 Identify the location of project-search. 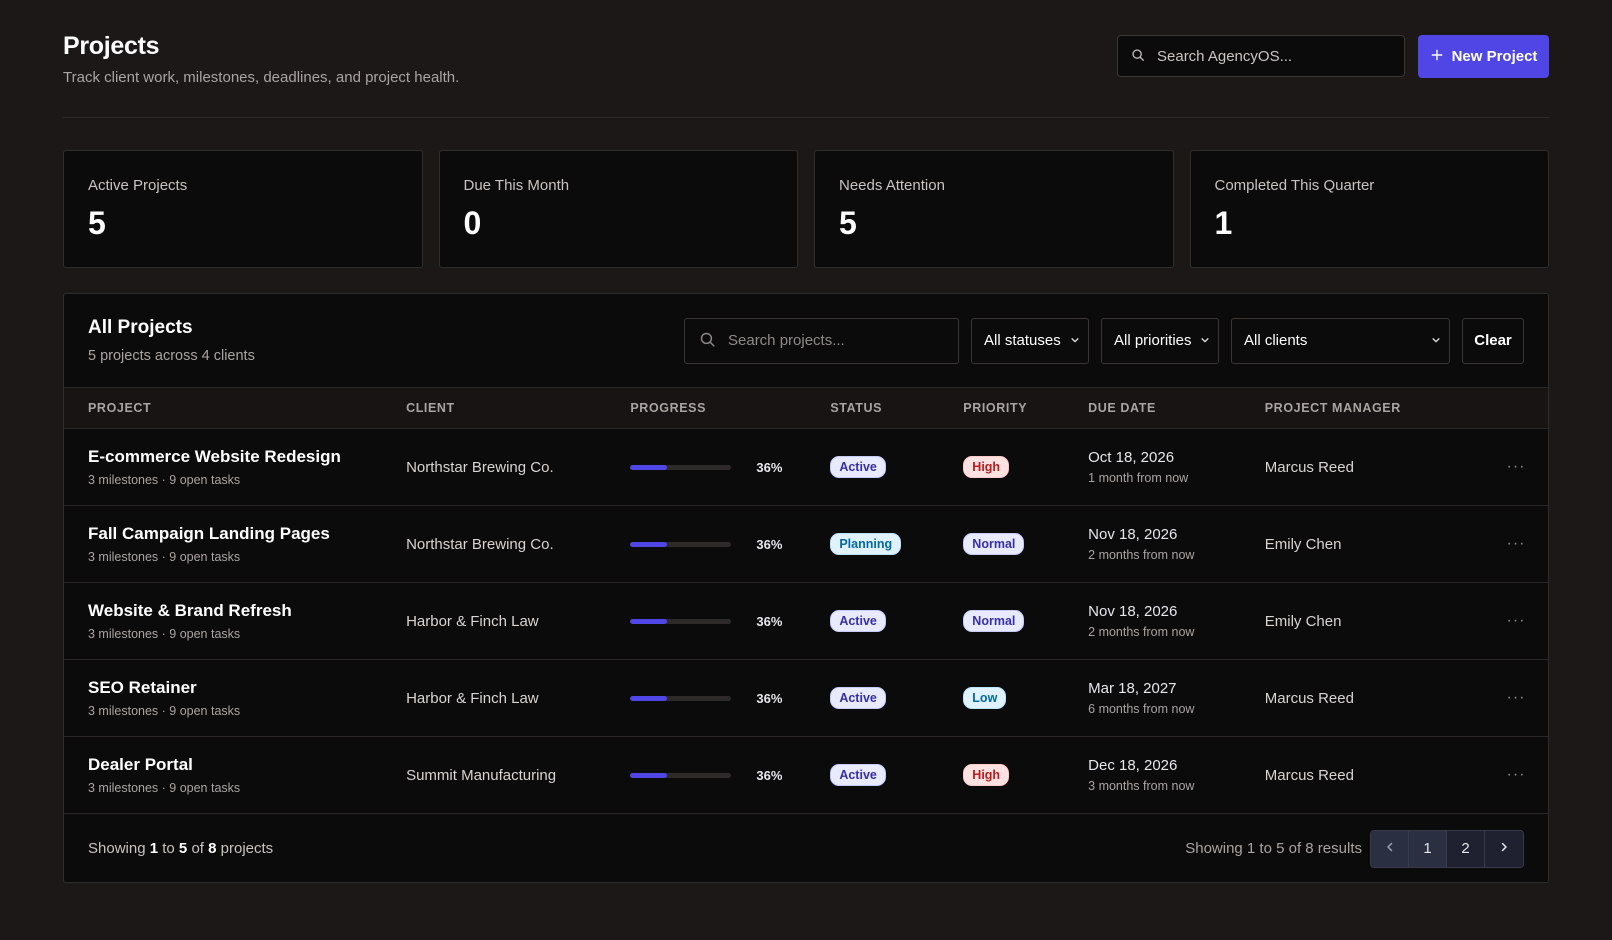
(821, 340).